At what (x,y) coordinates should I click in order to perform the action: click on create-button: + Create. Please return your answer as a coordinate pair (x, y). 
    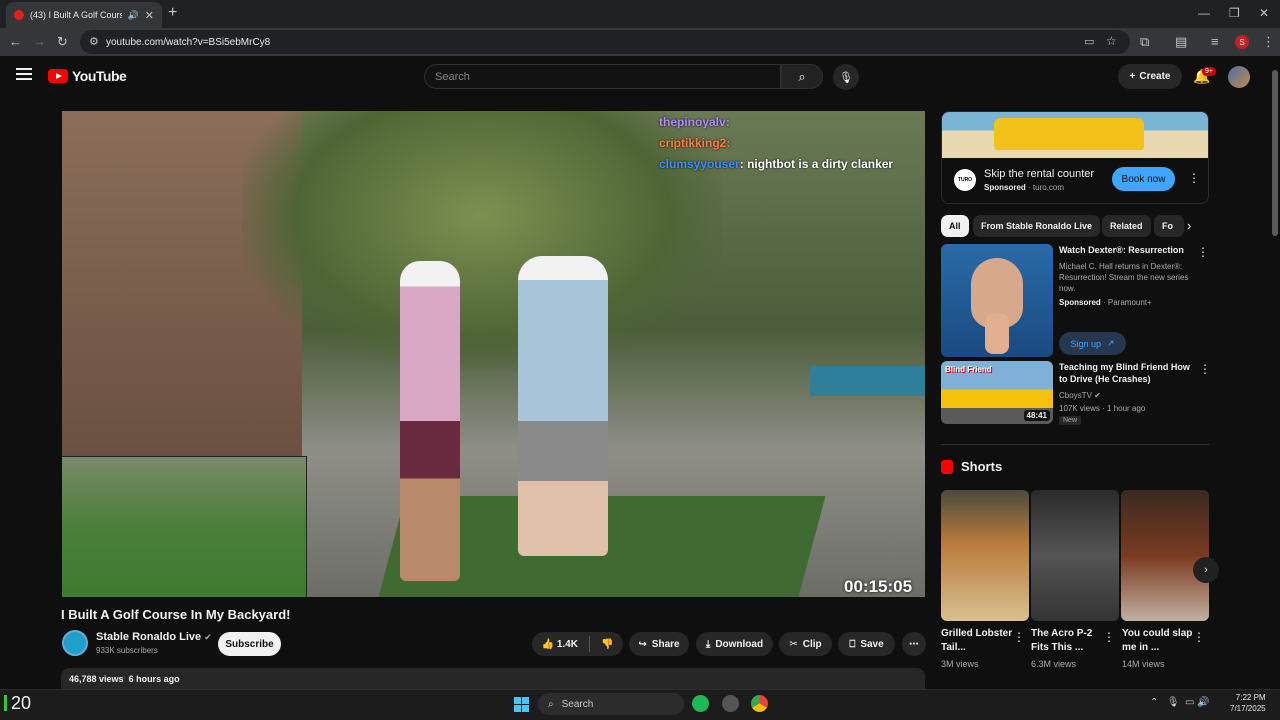
    Looking at the image, I should click on (1150, 76).